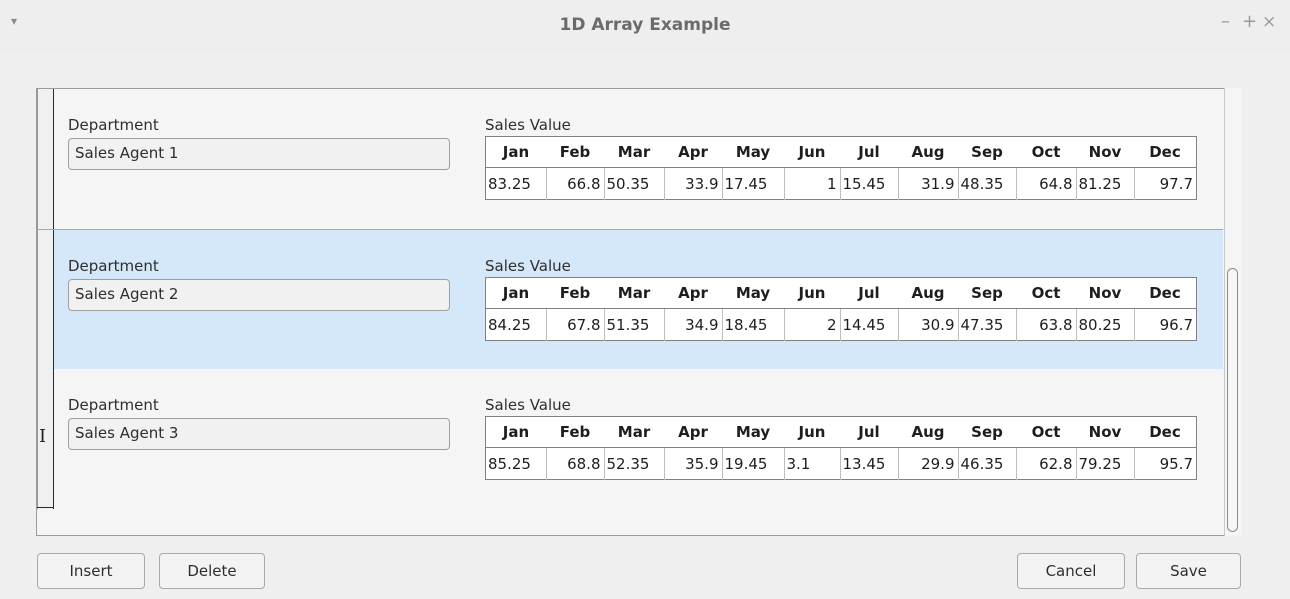  I want to click on sales-cell: 29.9, so click(928, 463).